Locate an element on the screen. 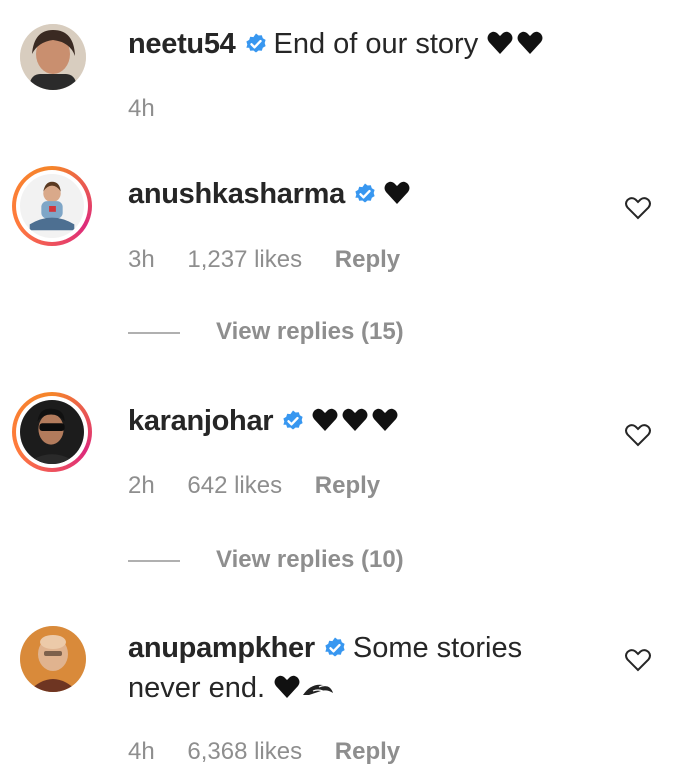 The width and height of the screenshot is (700, 766). username: neetu54 is located at coordinates (182, 44).